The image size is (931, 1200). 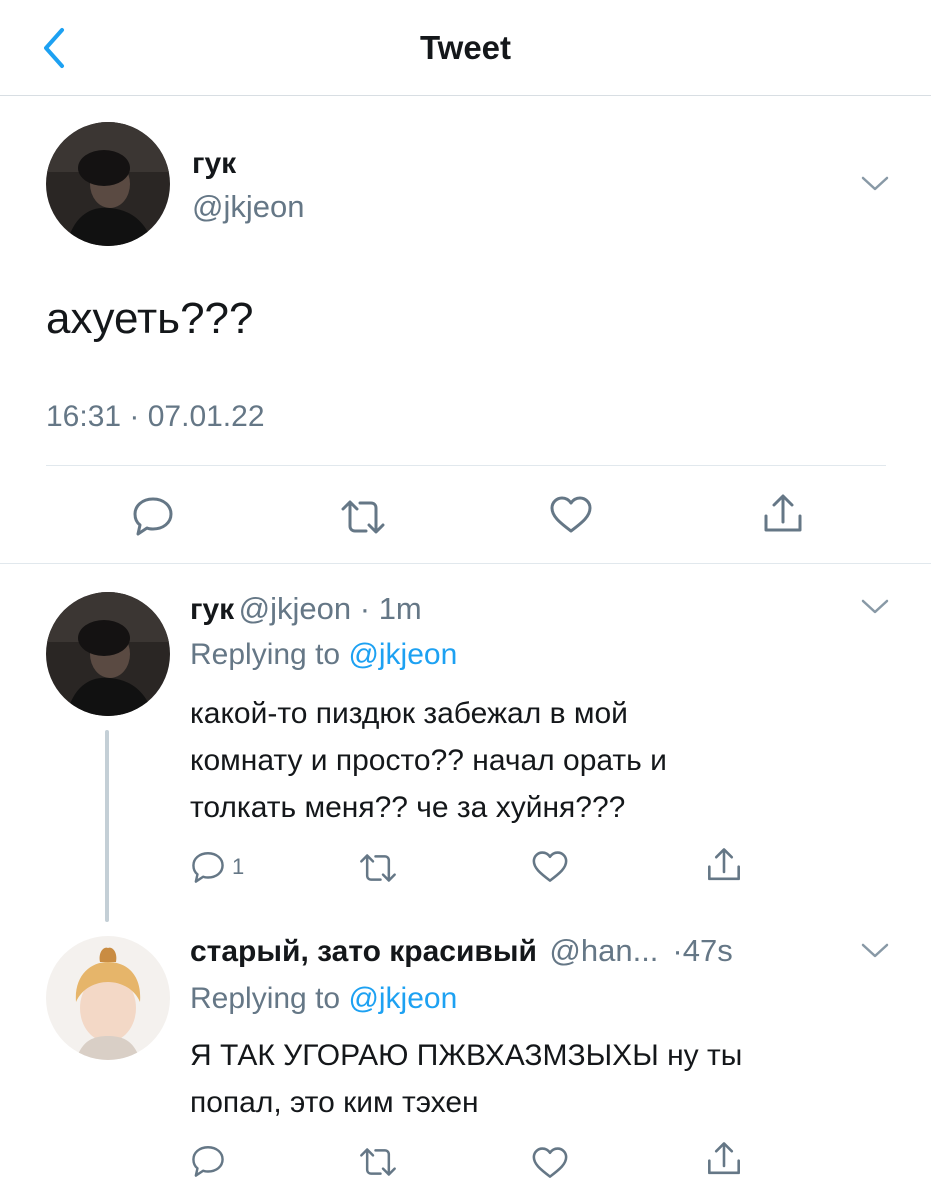 What do you see at coordinates (408, 807) in the screenshot?
I see `text-line: толкать меня?? че за хуйня???` at bounding box center [408, 807].